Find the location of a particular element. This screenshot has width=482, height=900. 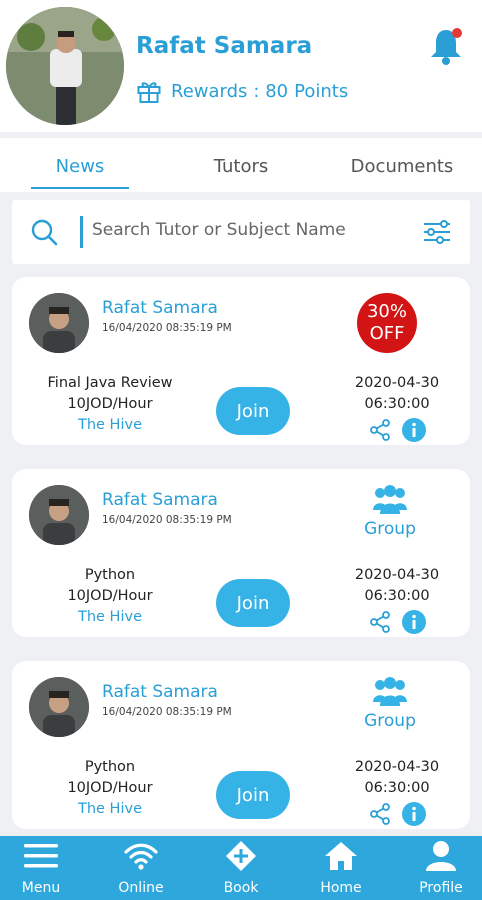

tab-documents: Documents is located at coordinates (402, 166).